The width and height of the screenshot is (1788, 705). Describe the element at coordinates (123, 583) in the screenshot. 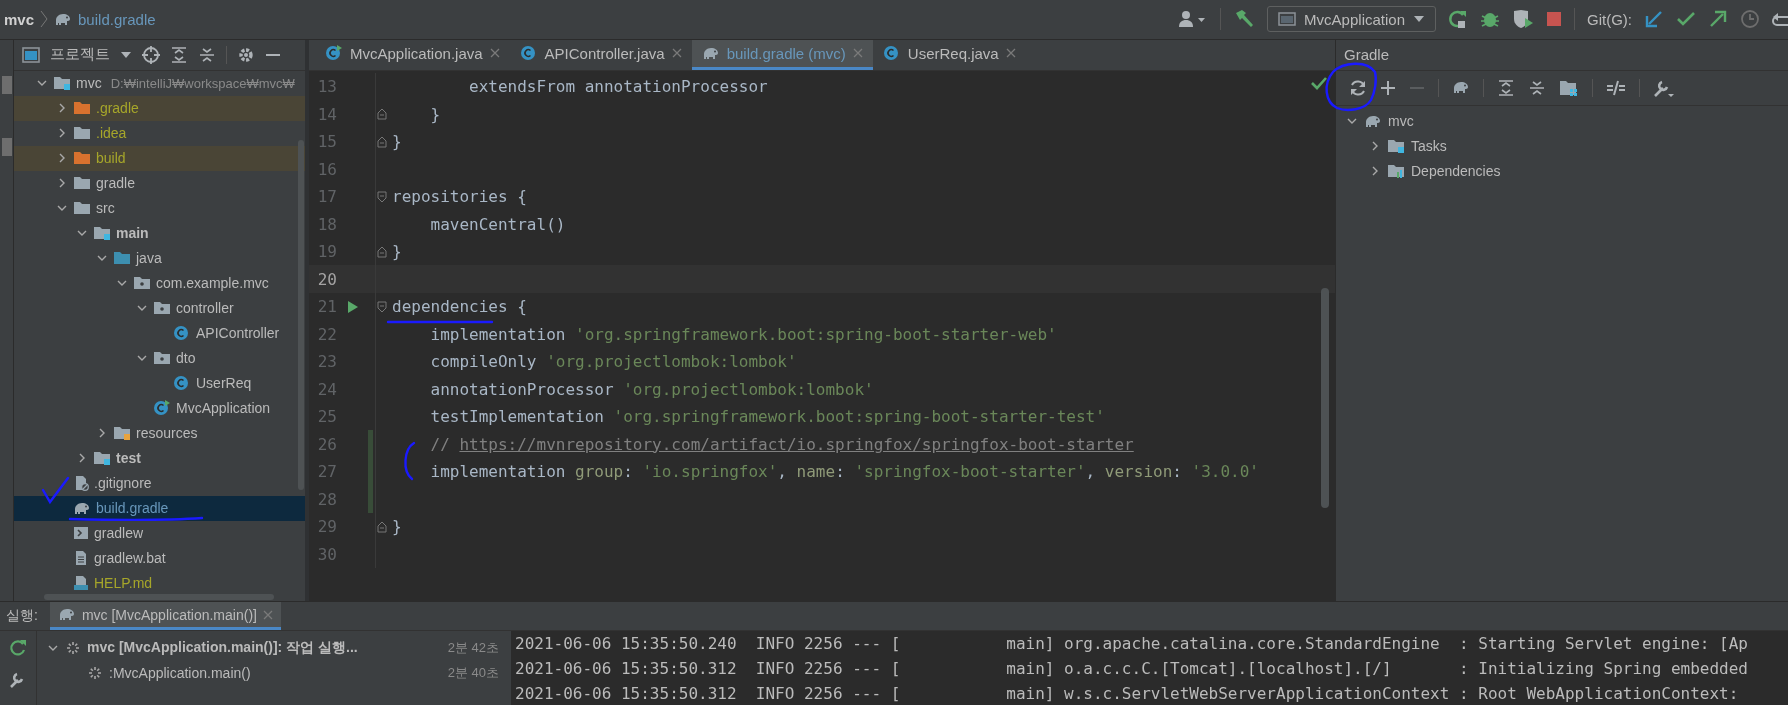

I see `tree-item: HELP.md` at that location.